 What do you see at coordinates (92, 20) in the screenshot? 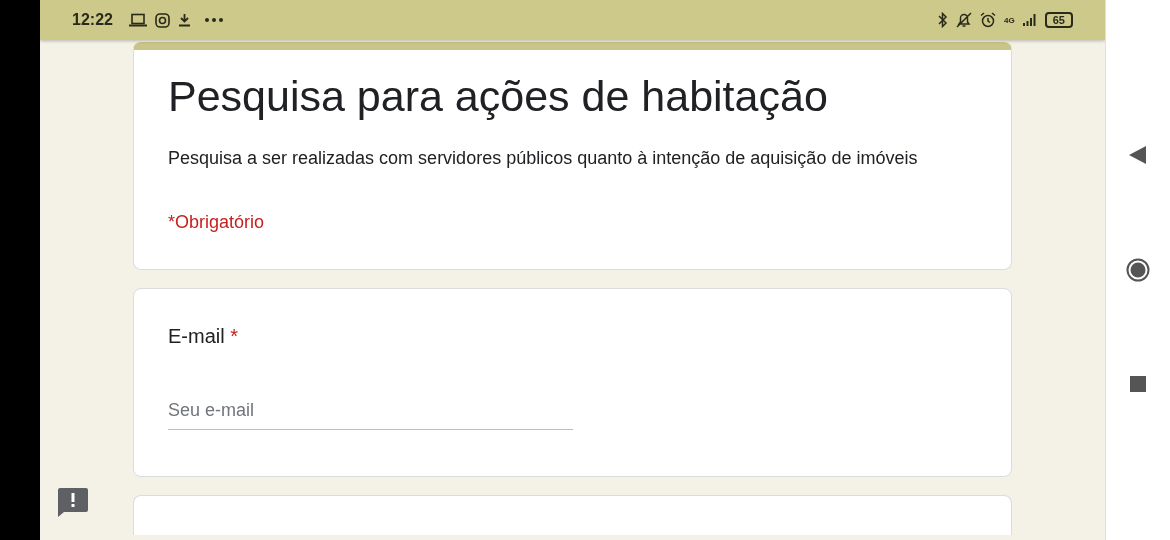
I see `clock-time: 12:22` at bounding box center [92, 20].